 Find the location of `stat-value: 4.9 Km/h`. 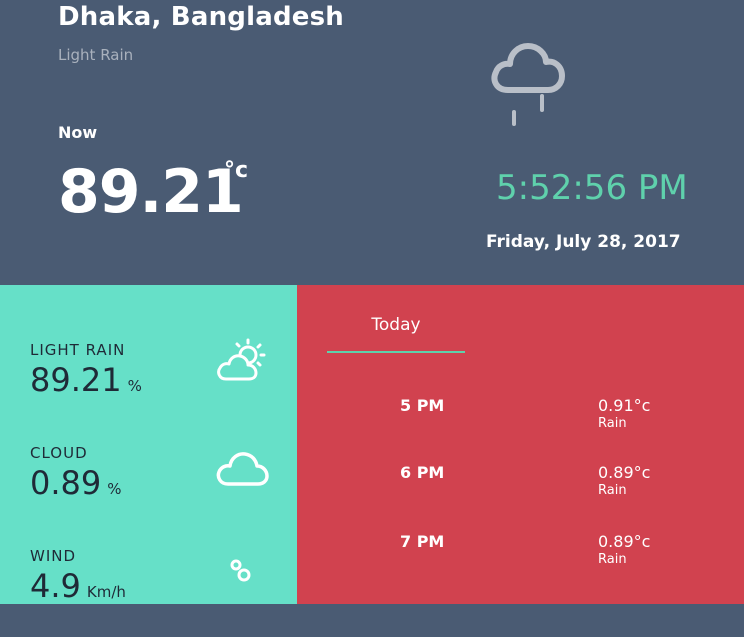

stat-value: 4.9 Km/h is located at coordinates (78, 586).